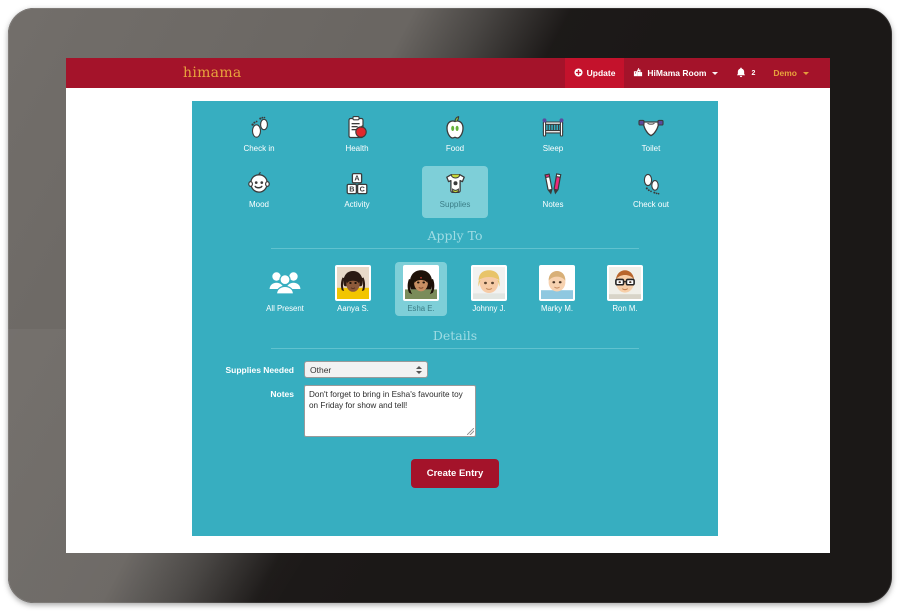 This screenshot has width=900, height=611. What do you see at coordinates (651, 128) in the screenshot?
I see `diaper-icon` at bounding box center [651, 128].